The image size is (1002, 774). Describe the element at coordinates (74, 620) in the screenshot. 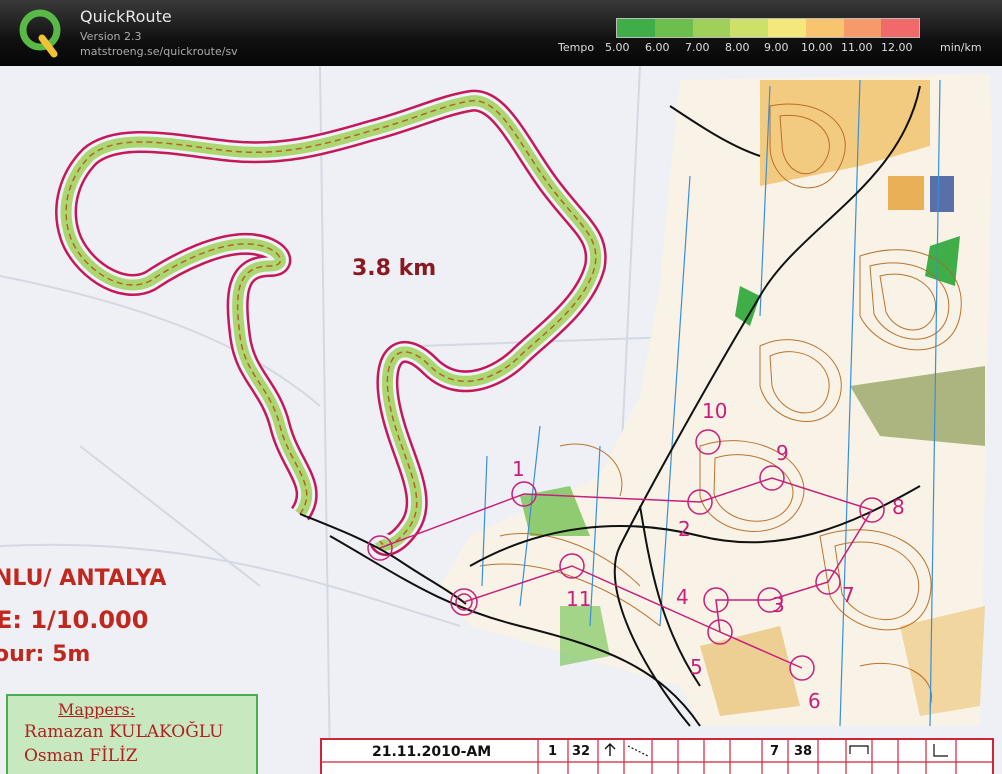

I see `map-scale: E: 1/10.000` at that location.